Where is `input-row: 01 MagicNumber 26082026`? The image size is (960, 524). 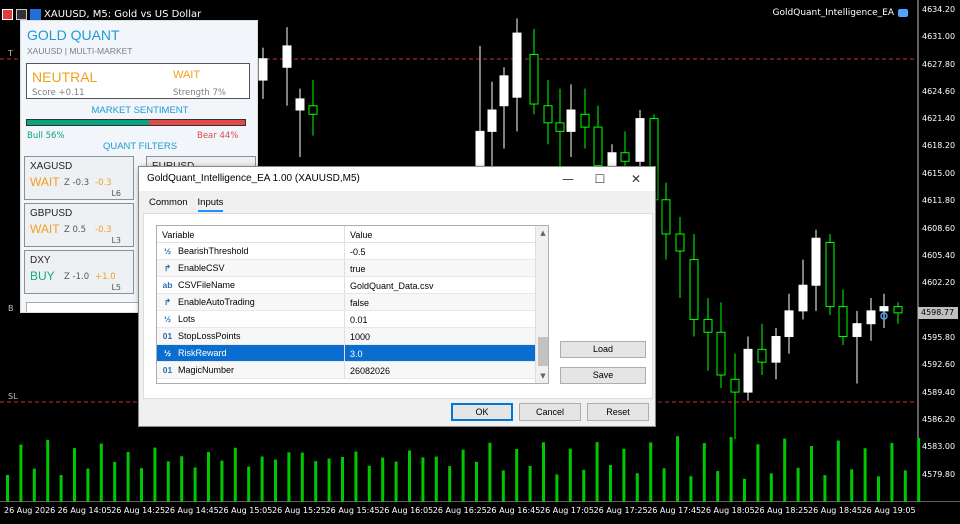
input-row: 01 MagicNumber 26082026 is located at coordinates (346, 370).